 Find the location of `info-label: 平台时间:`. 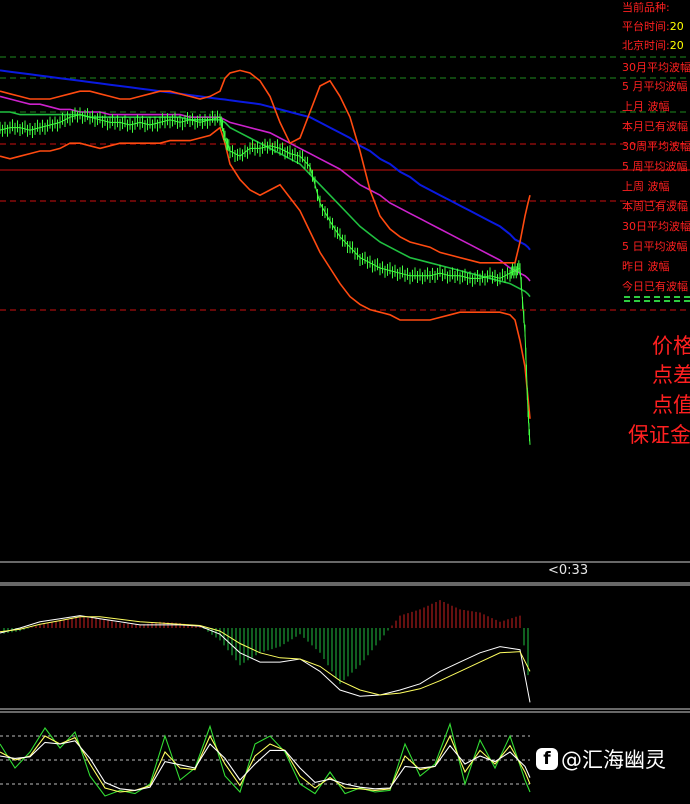

info-label: 平台时间: is located at coordinates (646, 27).